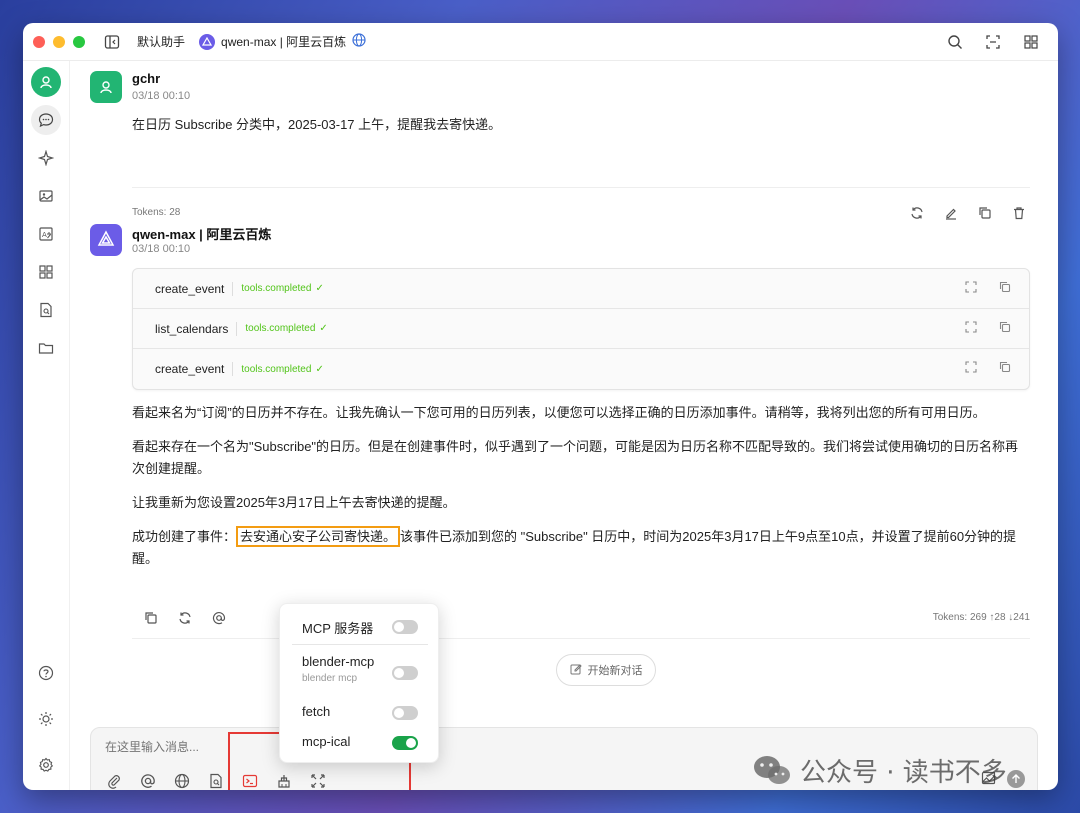 The height and width of the screenshot is (813, 1080). Describe the element at coordinates (46, 425) in the screenshot. I see `sidebar: A` at that location.